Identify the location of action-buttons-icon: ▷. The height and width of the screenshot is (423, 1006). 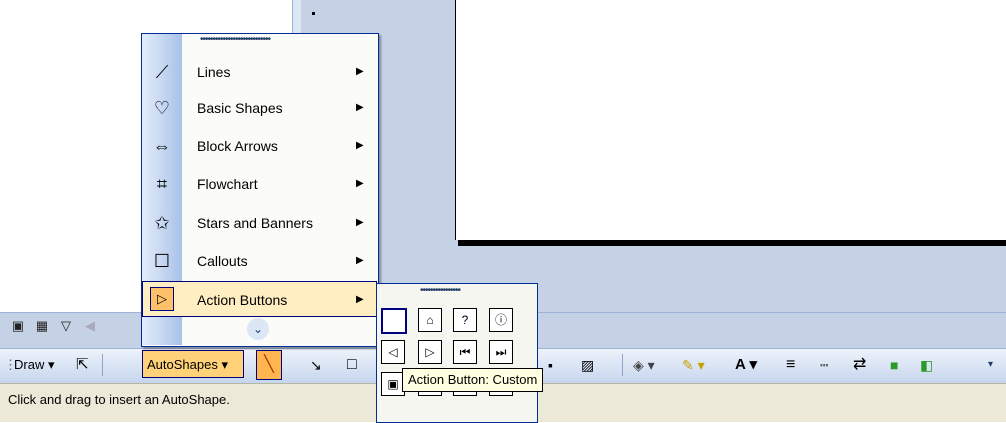
(162, 299).